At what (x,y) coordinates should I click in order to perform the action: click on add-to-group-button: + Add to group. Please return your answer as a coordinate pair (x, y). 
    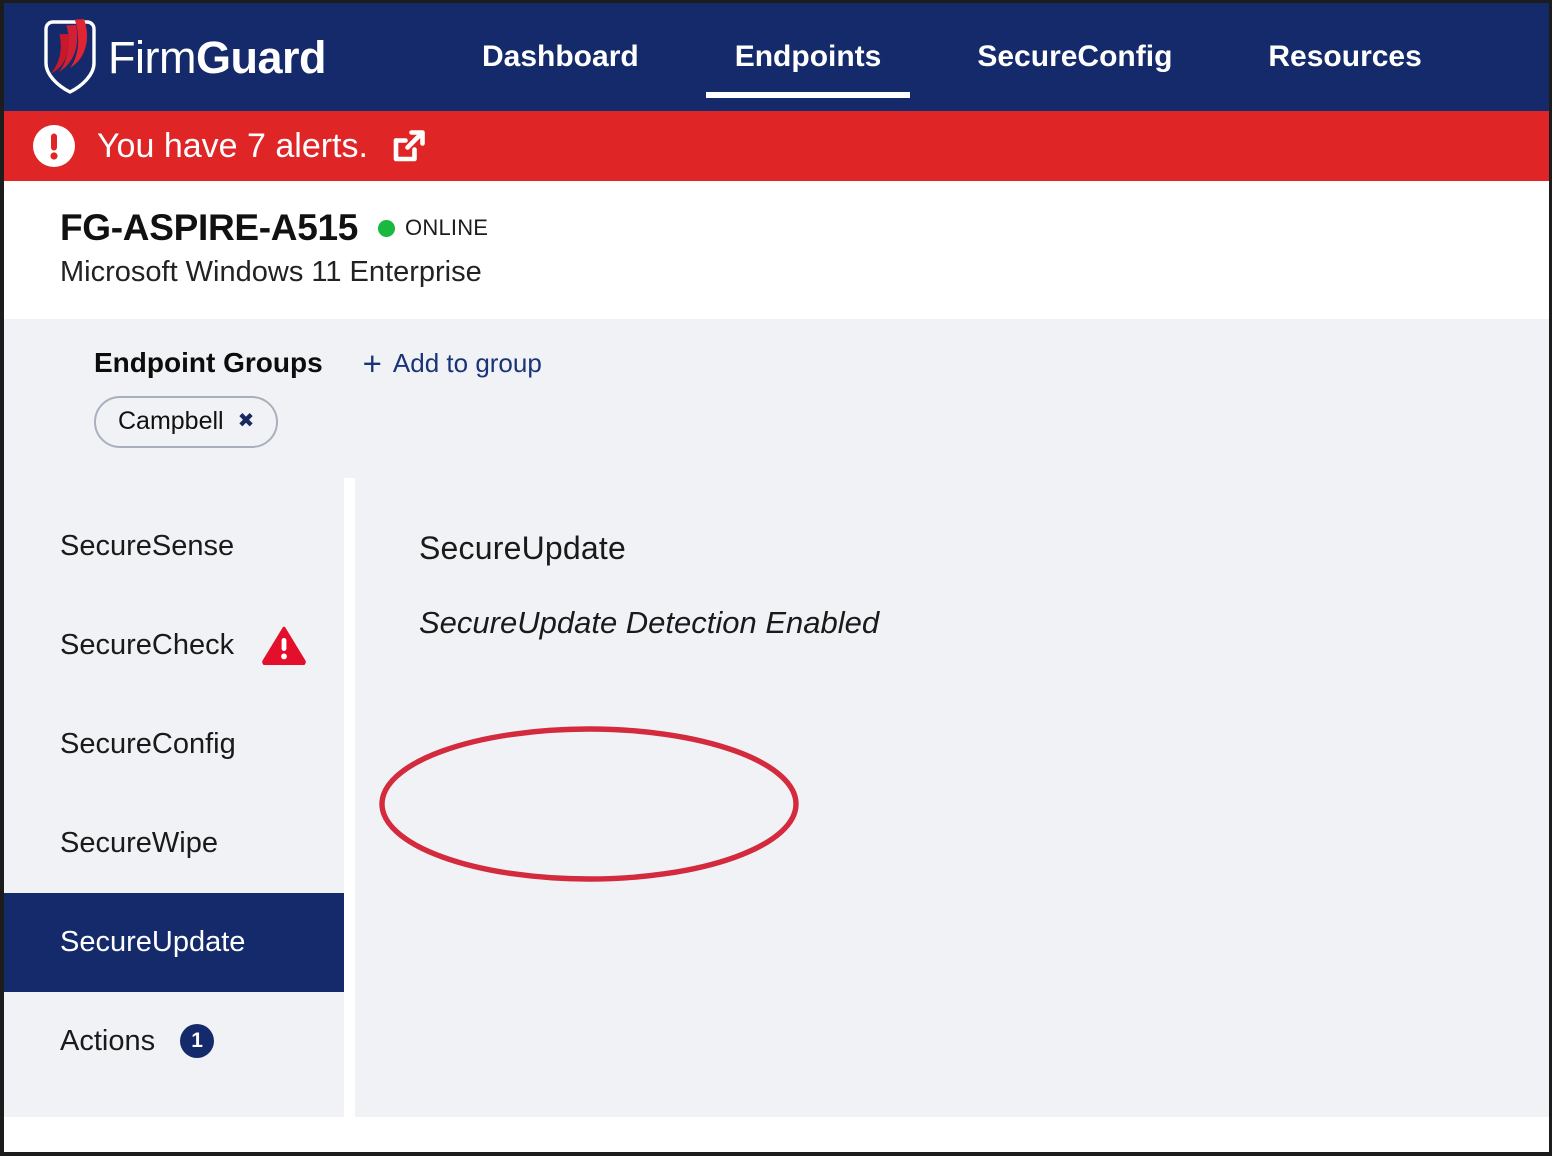
    Looking at the image, I should click on (452, 363).